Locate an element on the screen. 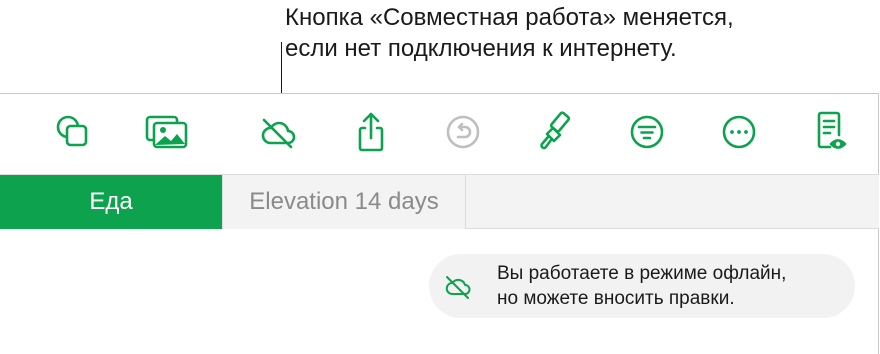  more-button is located at coordinates (739, 132).